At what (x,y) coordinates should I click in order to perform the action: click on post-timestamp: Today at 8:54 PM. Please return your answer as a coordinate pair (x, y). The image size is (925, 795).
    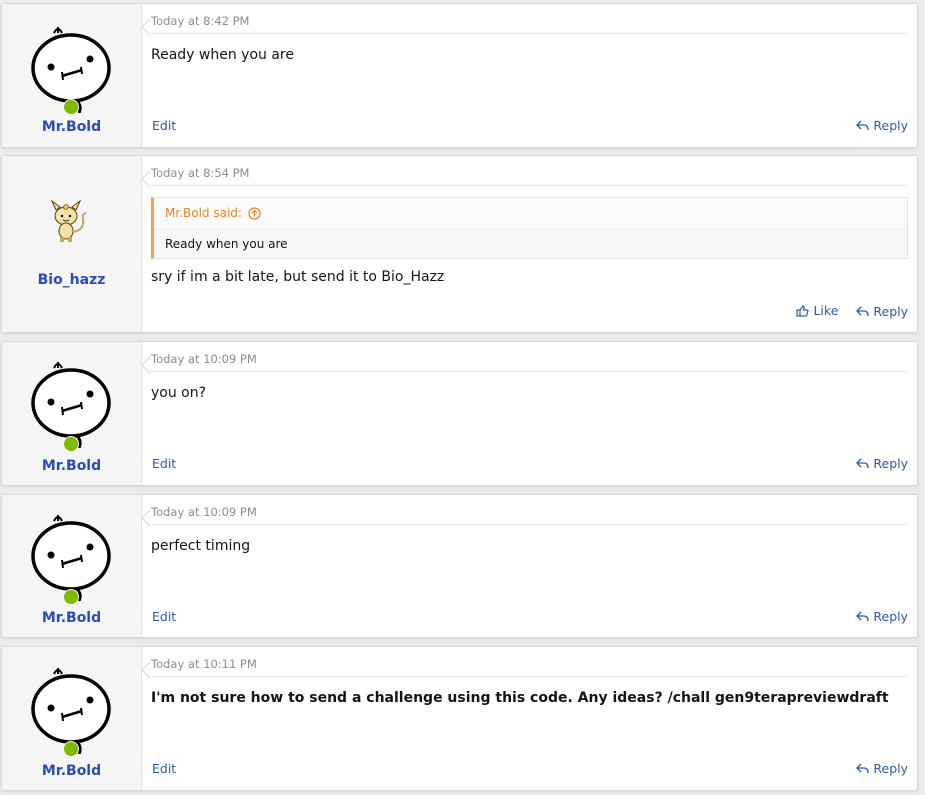
    Looking at the image, I should click on (200, 173).